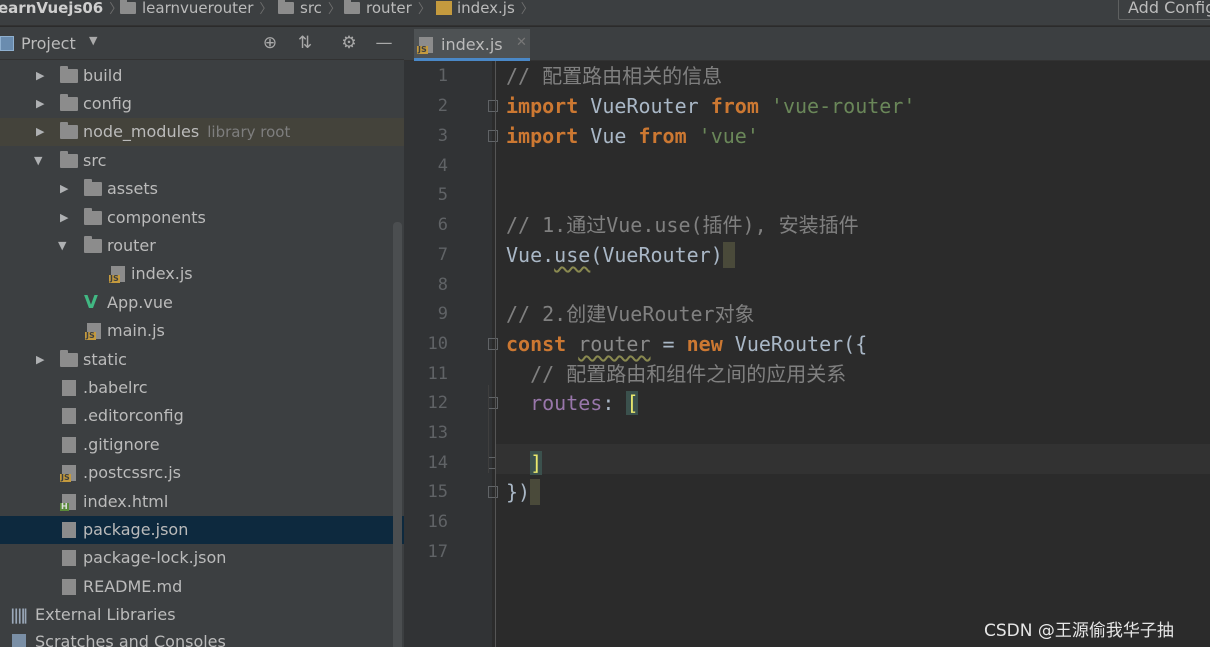  I want to click on breadcrumb-index-js: index.js 〉, so click(485, 10).